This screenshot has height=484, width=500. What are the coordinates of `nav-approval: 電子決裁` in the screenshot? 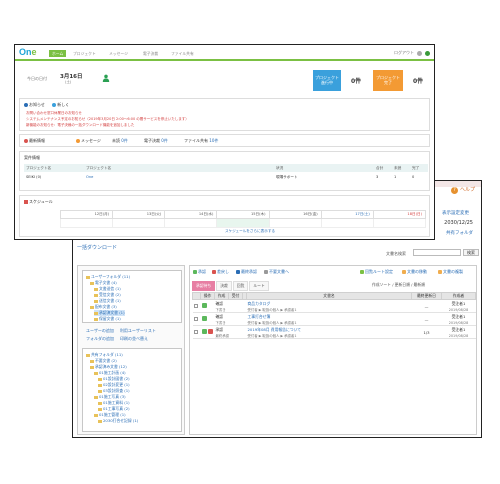 It's located at (150, 53).